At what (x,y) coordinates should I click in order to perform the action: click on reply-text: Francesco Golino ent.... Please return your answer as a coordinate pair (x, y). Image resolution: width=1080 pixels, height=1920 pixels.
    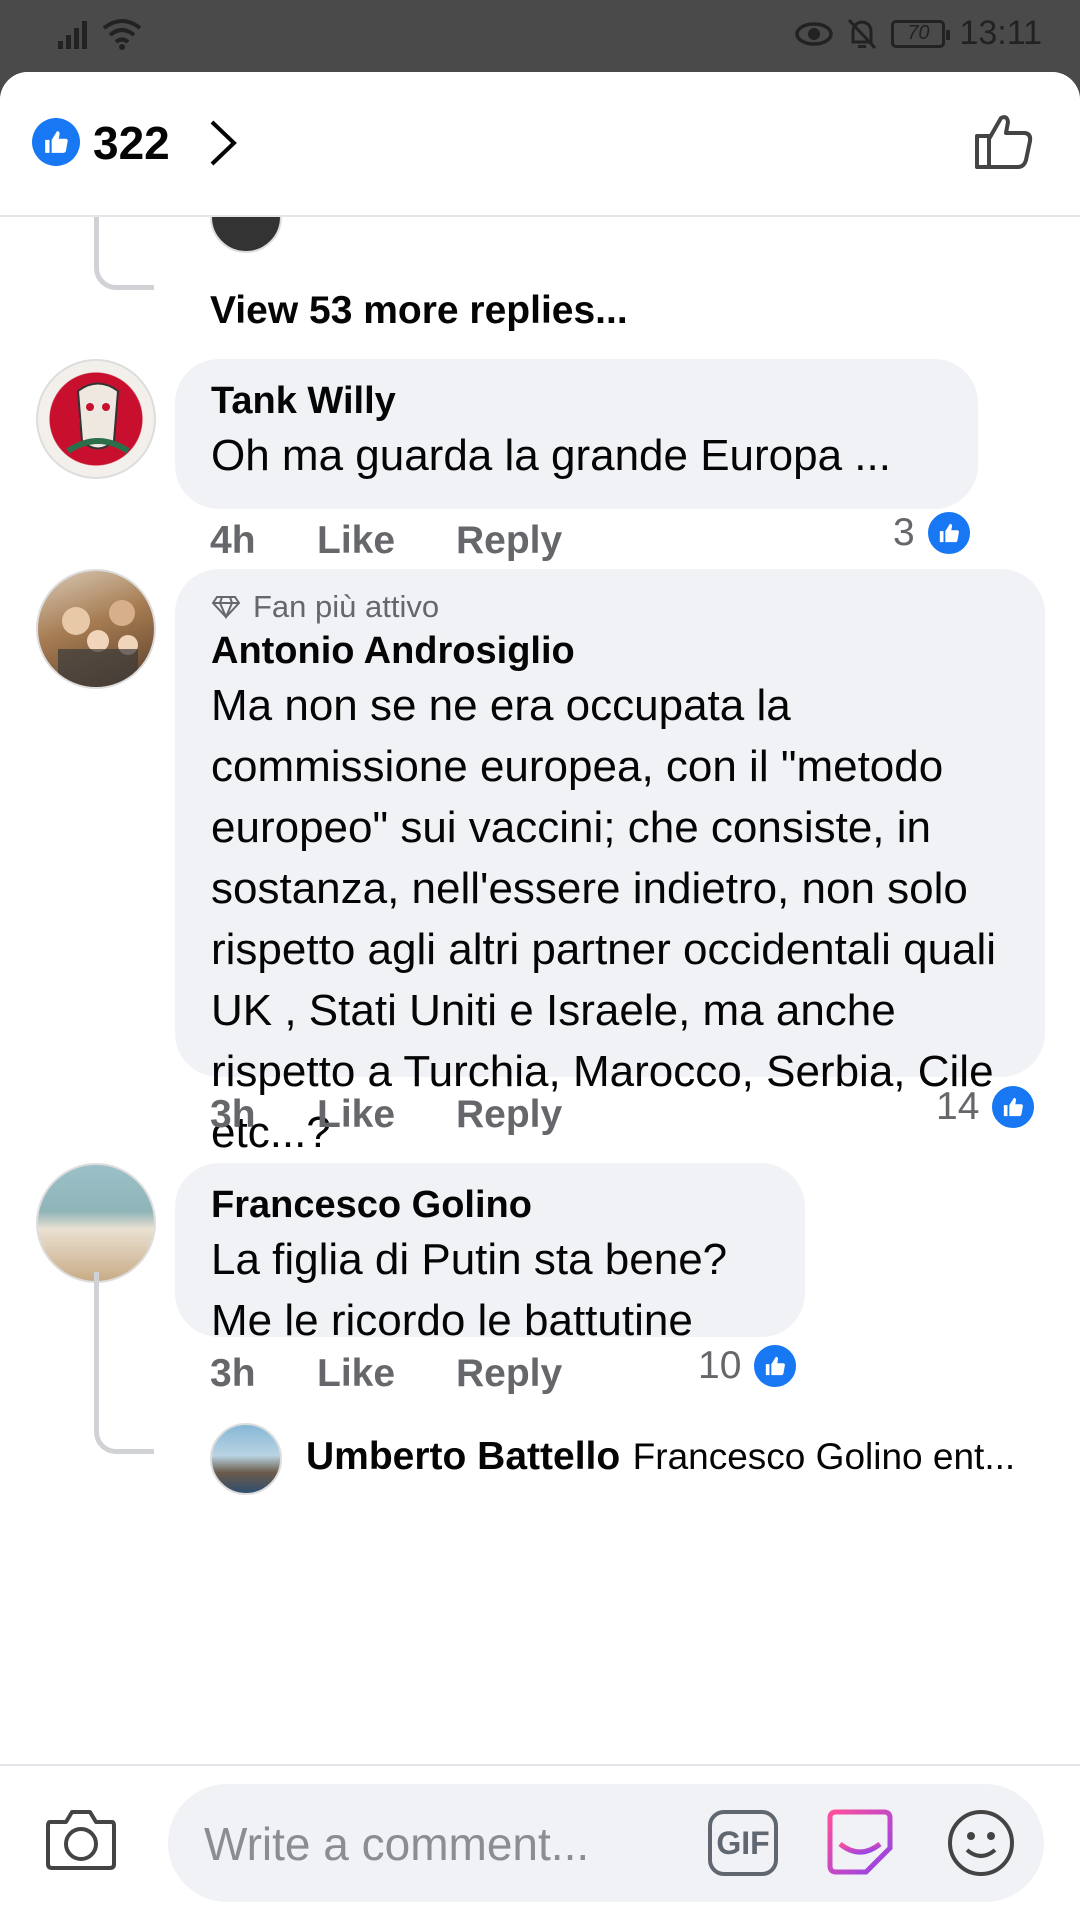
    Looking at the image, I should click on (824, 1456).